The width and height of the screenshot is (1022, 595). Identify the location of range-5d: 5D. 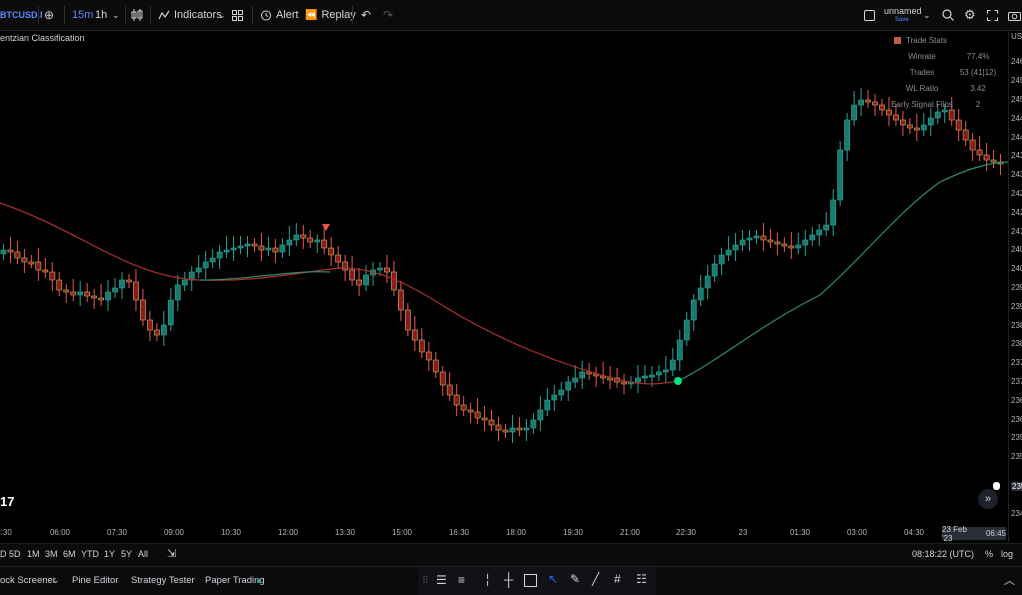
(15, 554).